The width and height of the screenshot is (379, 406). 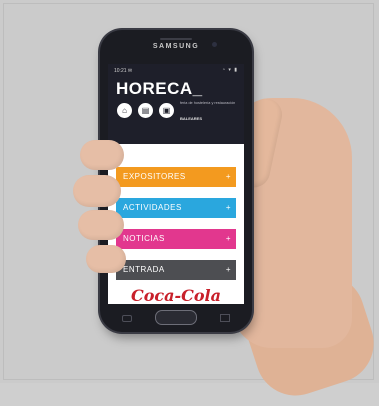 I want to click on menu-actividades-button: ACTIVIDADES +, so click(x=176, y=208).